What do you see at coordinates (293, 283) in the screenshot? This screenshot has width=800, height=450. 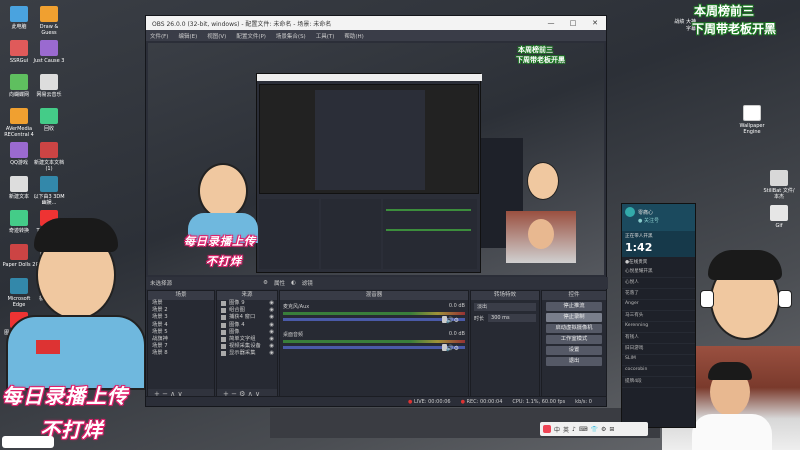 I see `filter-icon: ◐` at bounding box center [293, 283].